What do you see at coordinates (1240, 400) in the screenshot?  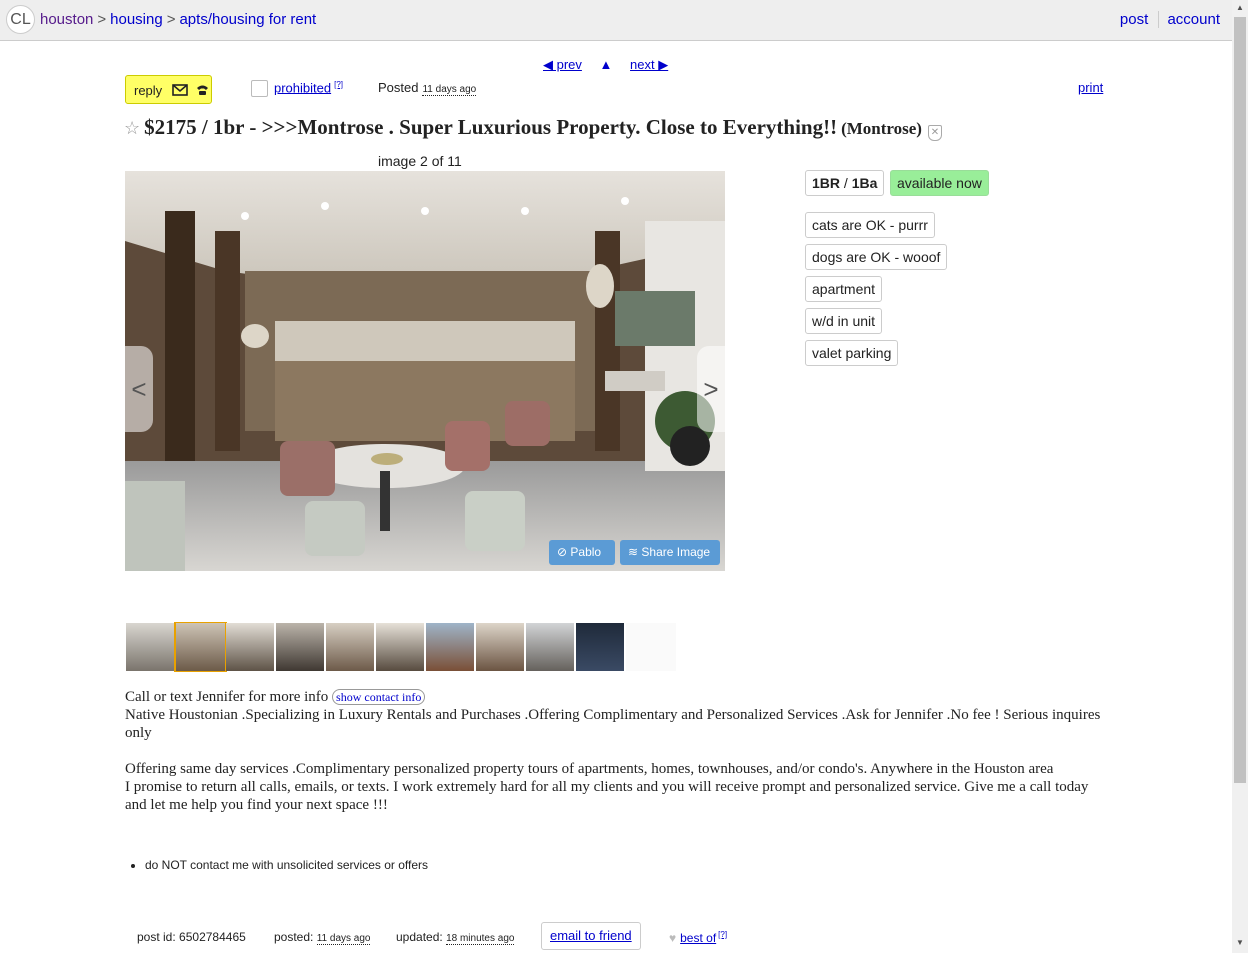 I see `scrollbar-thumb` at bounding box center [1240, 400].